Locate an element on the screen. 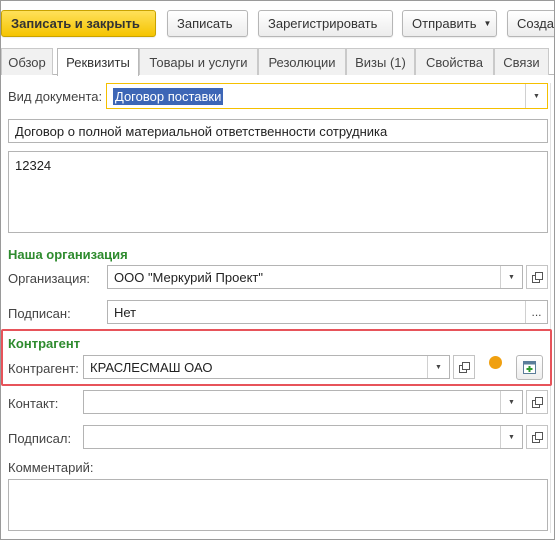 Image resolution: width=555 pixels, height=540 pixels. save-button: Записать is located at coordinates (207, 23).